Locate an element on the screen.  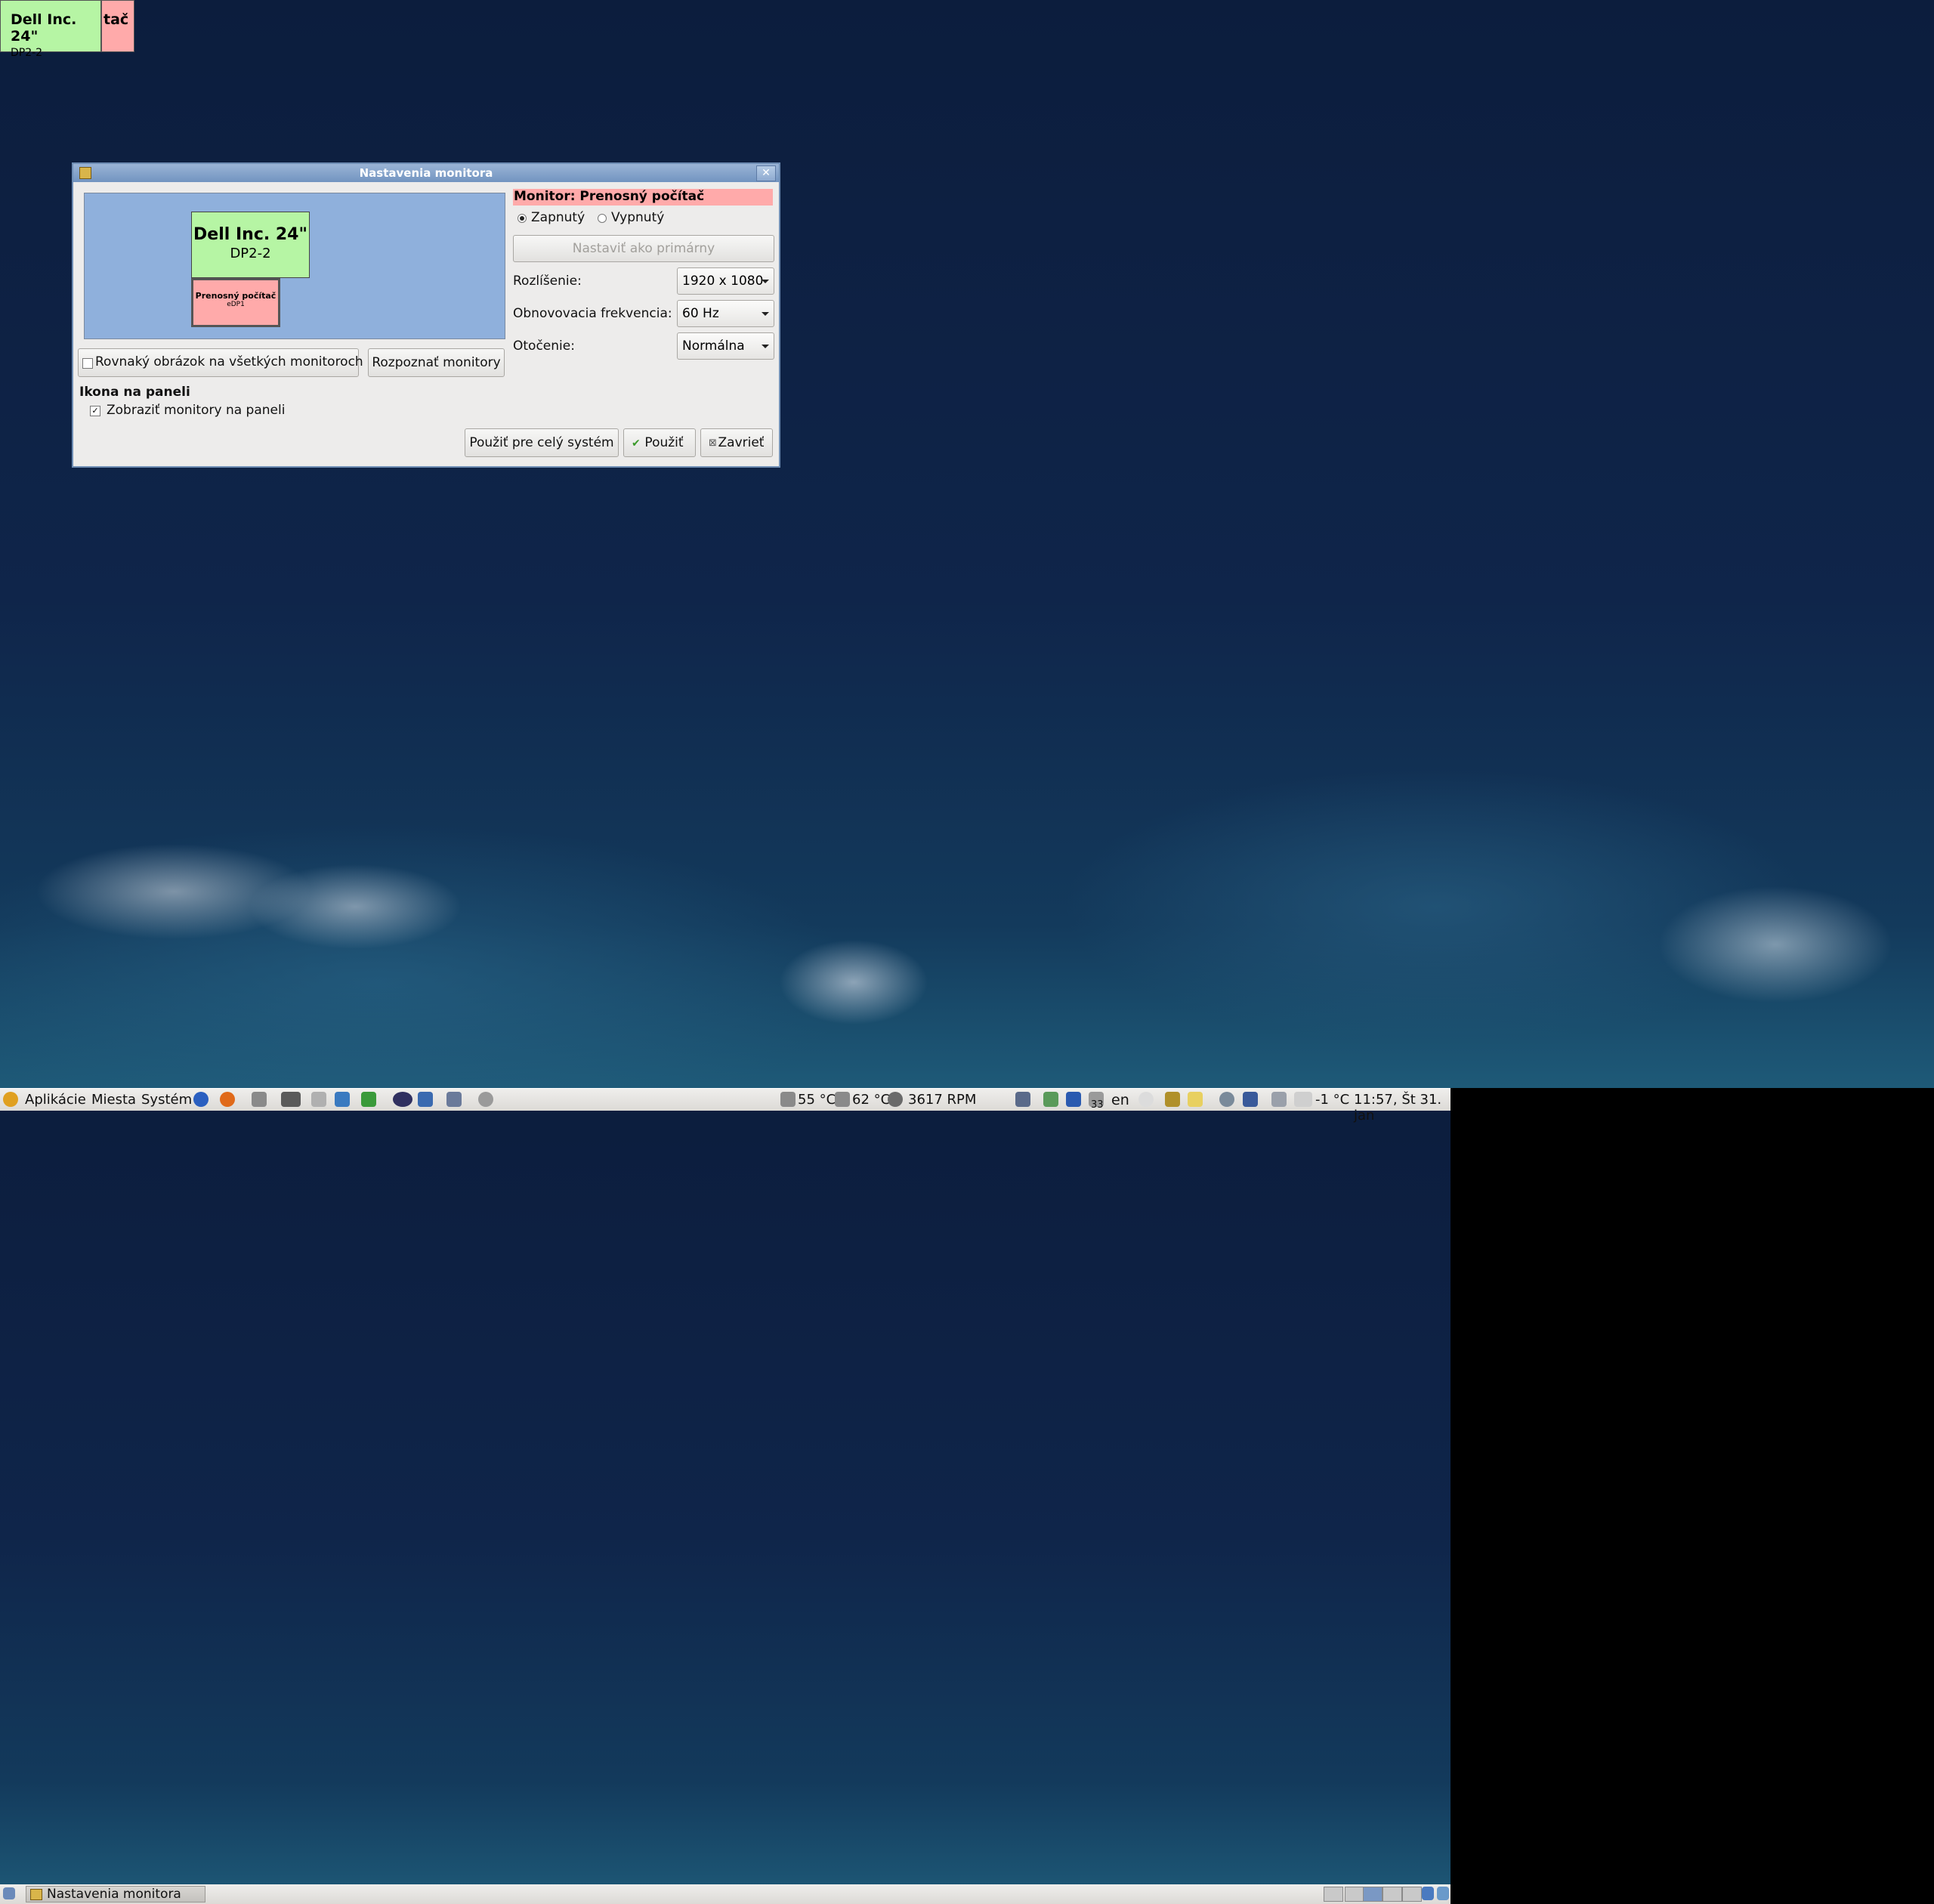
rotation-value: Normálna is located at coordinates (713, 346).